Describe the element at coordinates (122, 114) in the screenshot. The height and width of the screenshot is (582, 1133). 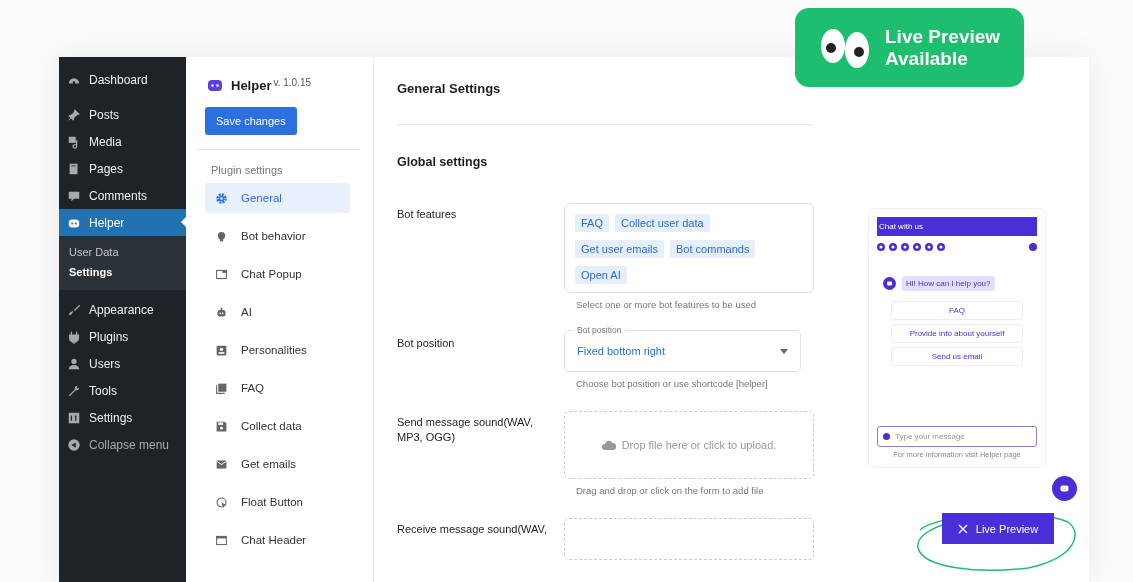
I see `menu-item: Posts` at that location.